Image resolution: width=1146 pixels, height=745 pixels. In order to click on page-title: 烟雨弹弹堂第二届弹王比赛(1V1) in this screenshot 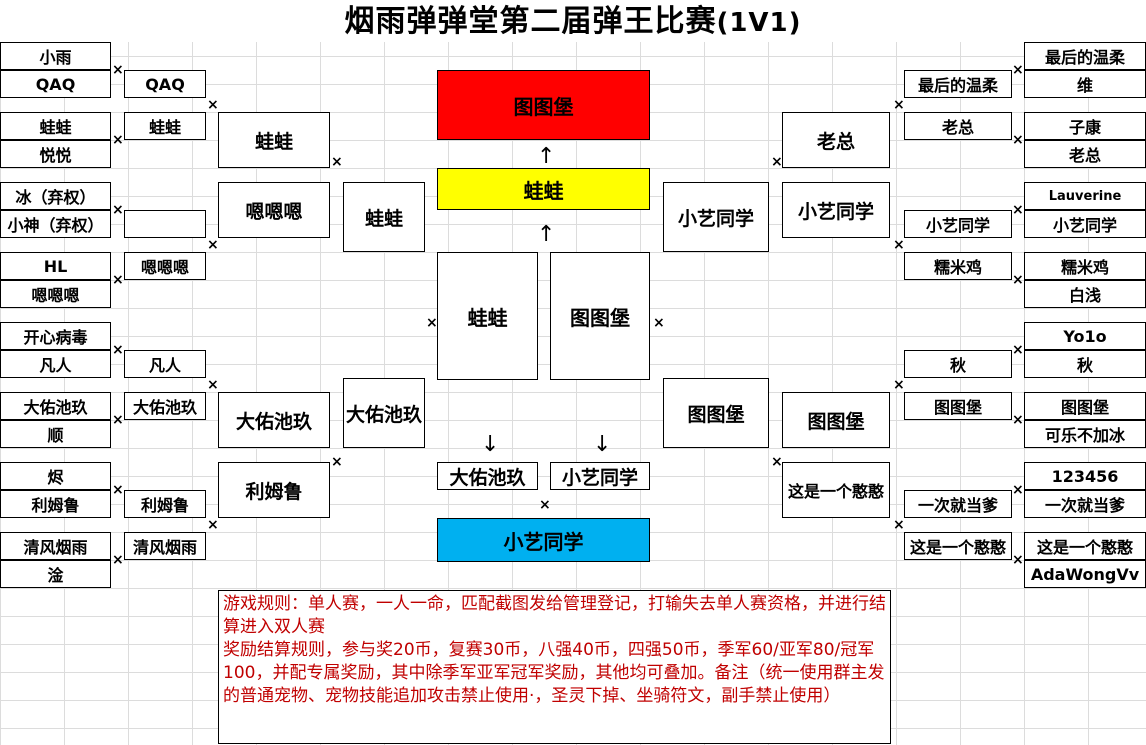, I will do `click(573, 21)`.